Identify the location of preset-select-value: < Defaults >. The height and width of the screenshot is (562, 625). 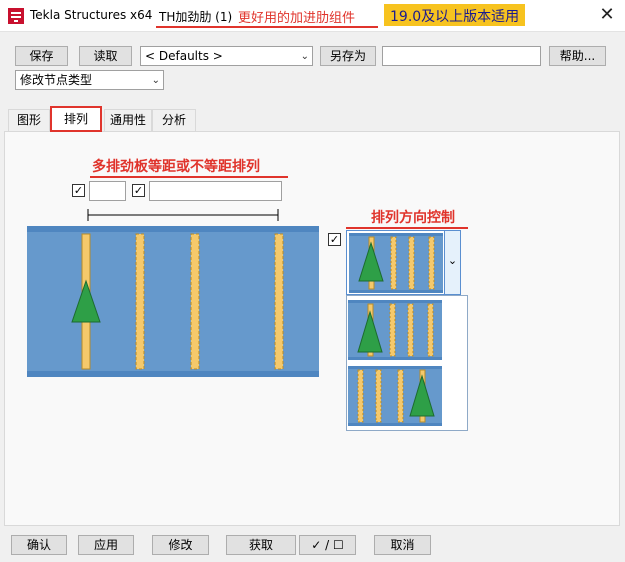
(184, 56).